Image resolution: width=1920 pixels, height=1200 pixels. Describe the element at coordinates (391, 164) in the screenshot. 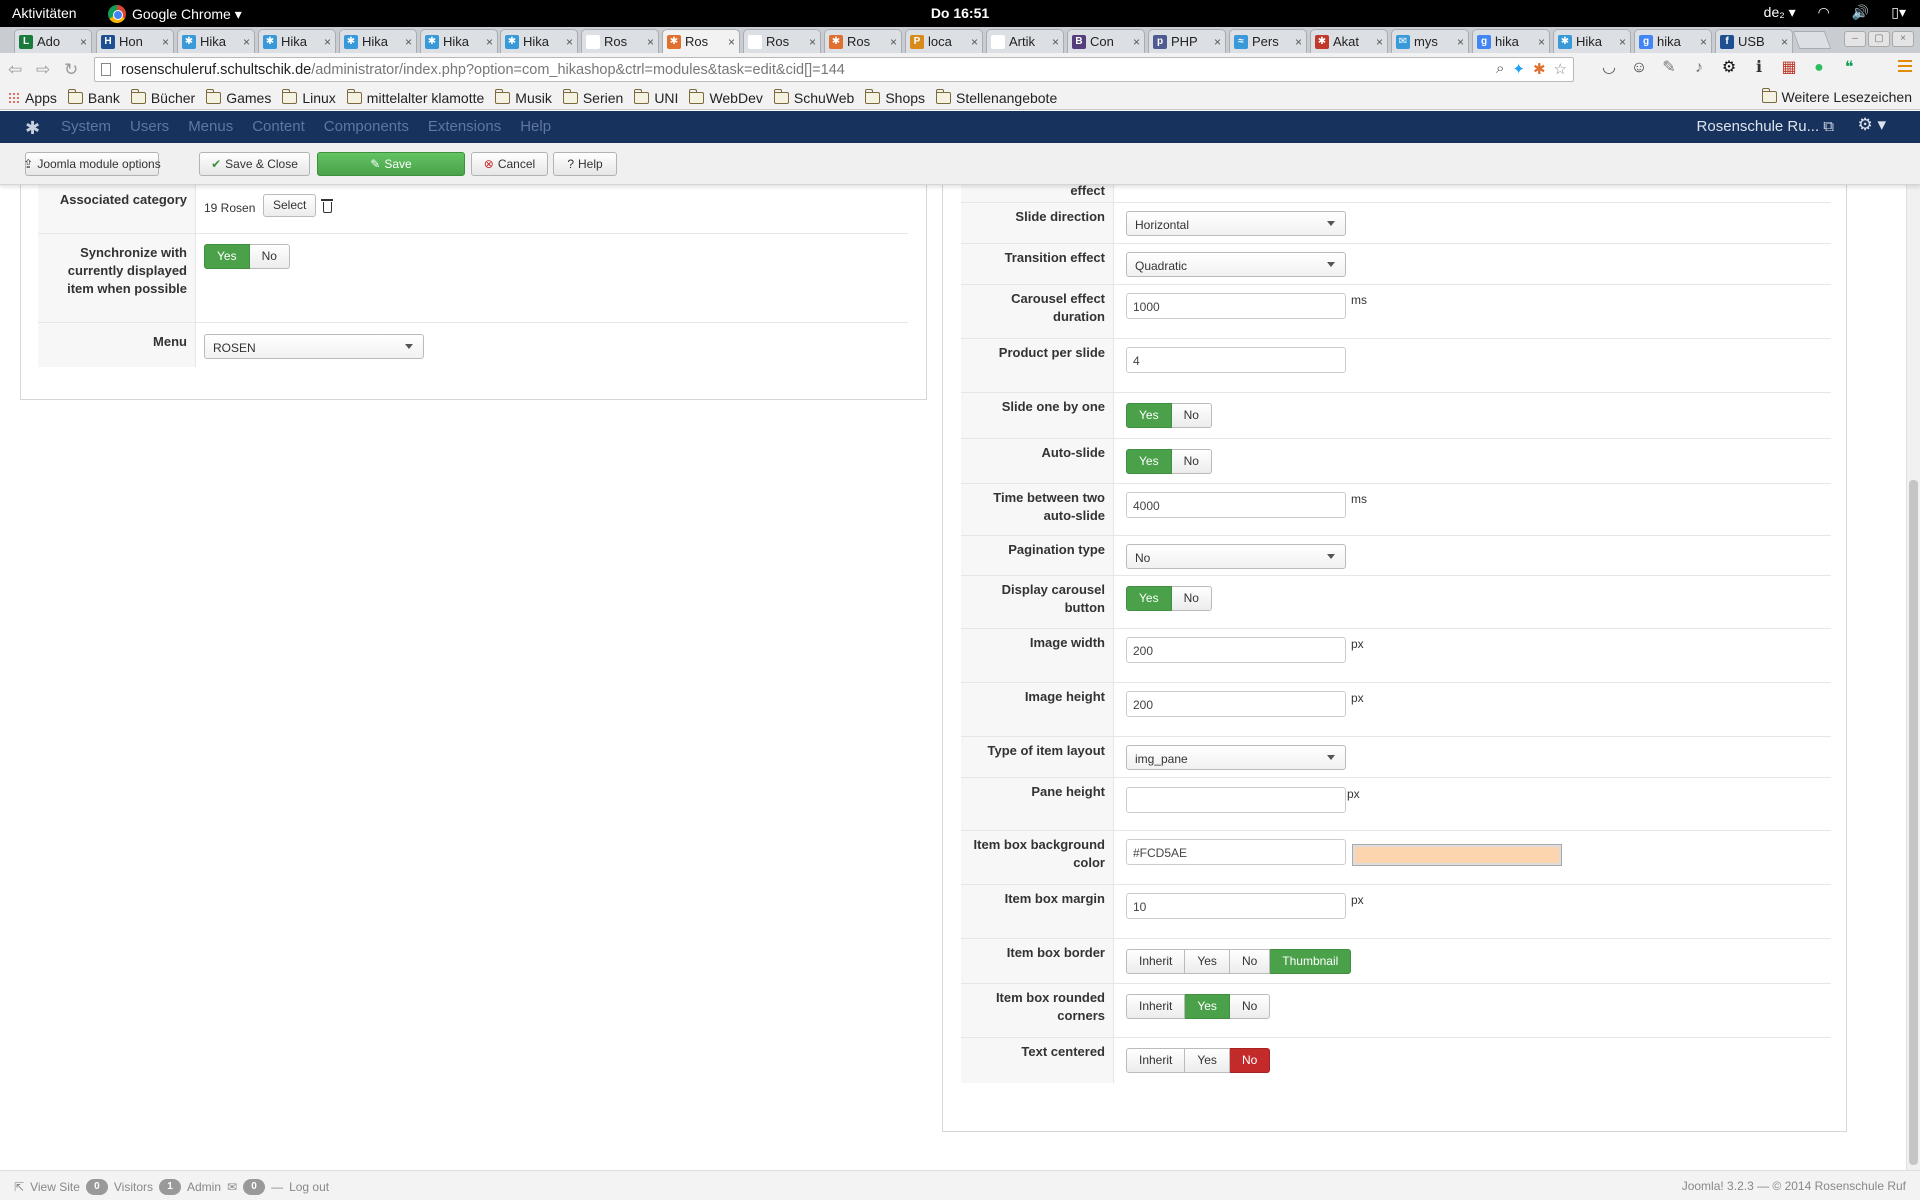

I see `save-button: ✎ Save` at that location.